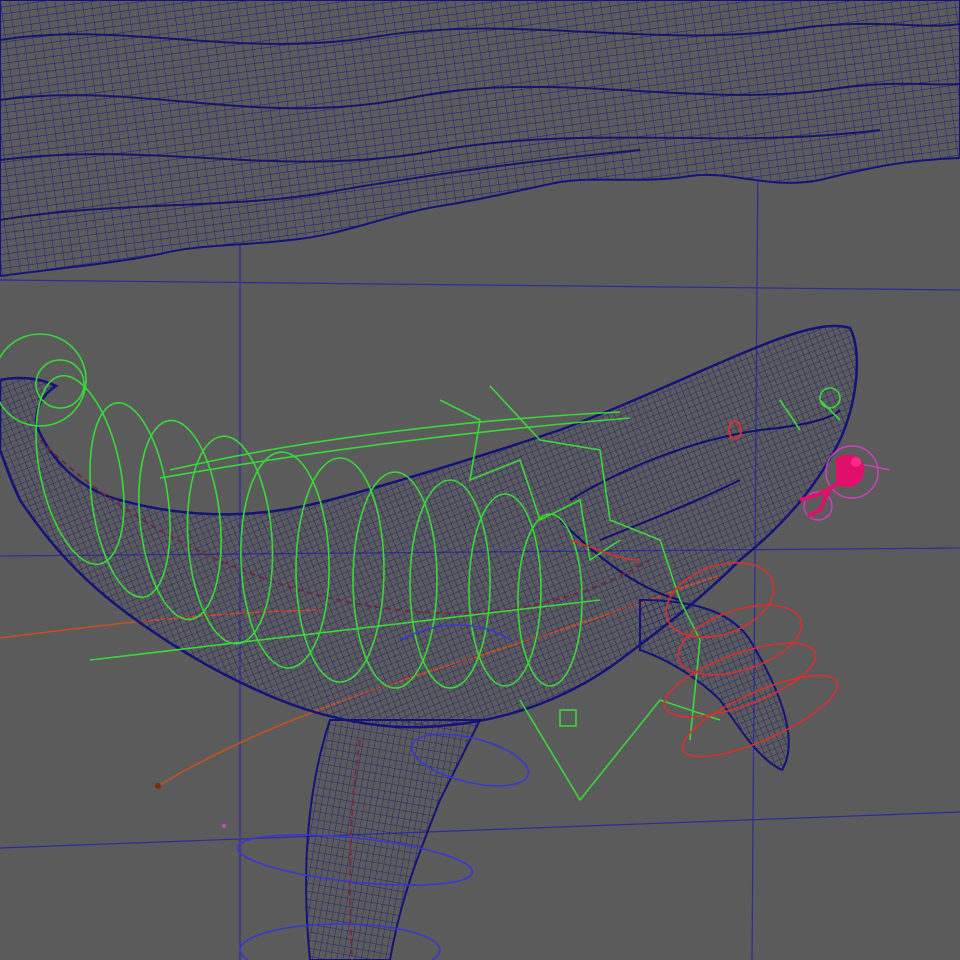 Image resolution: width=960 pixels, height=960 pixels. I want to click on curve-end-point, so click(158, 786).